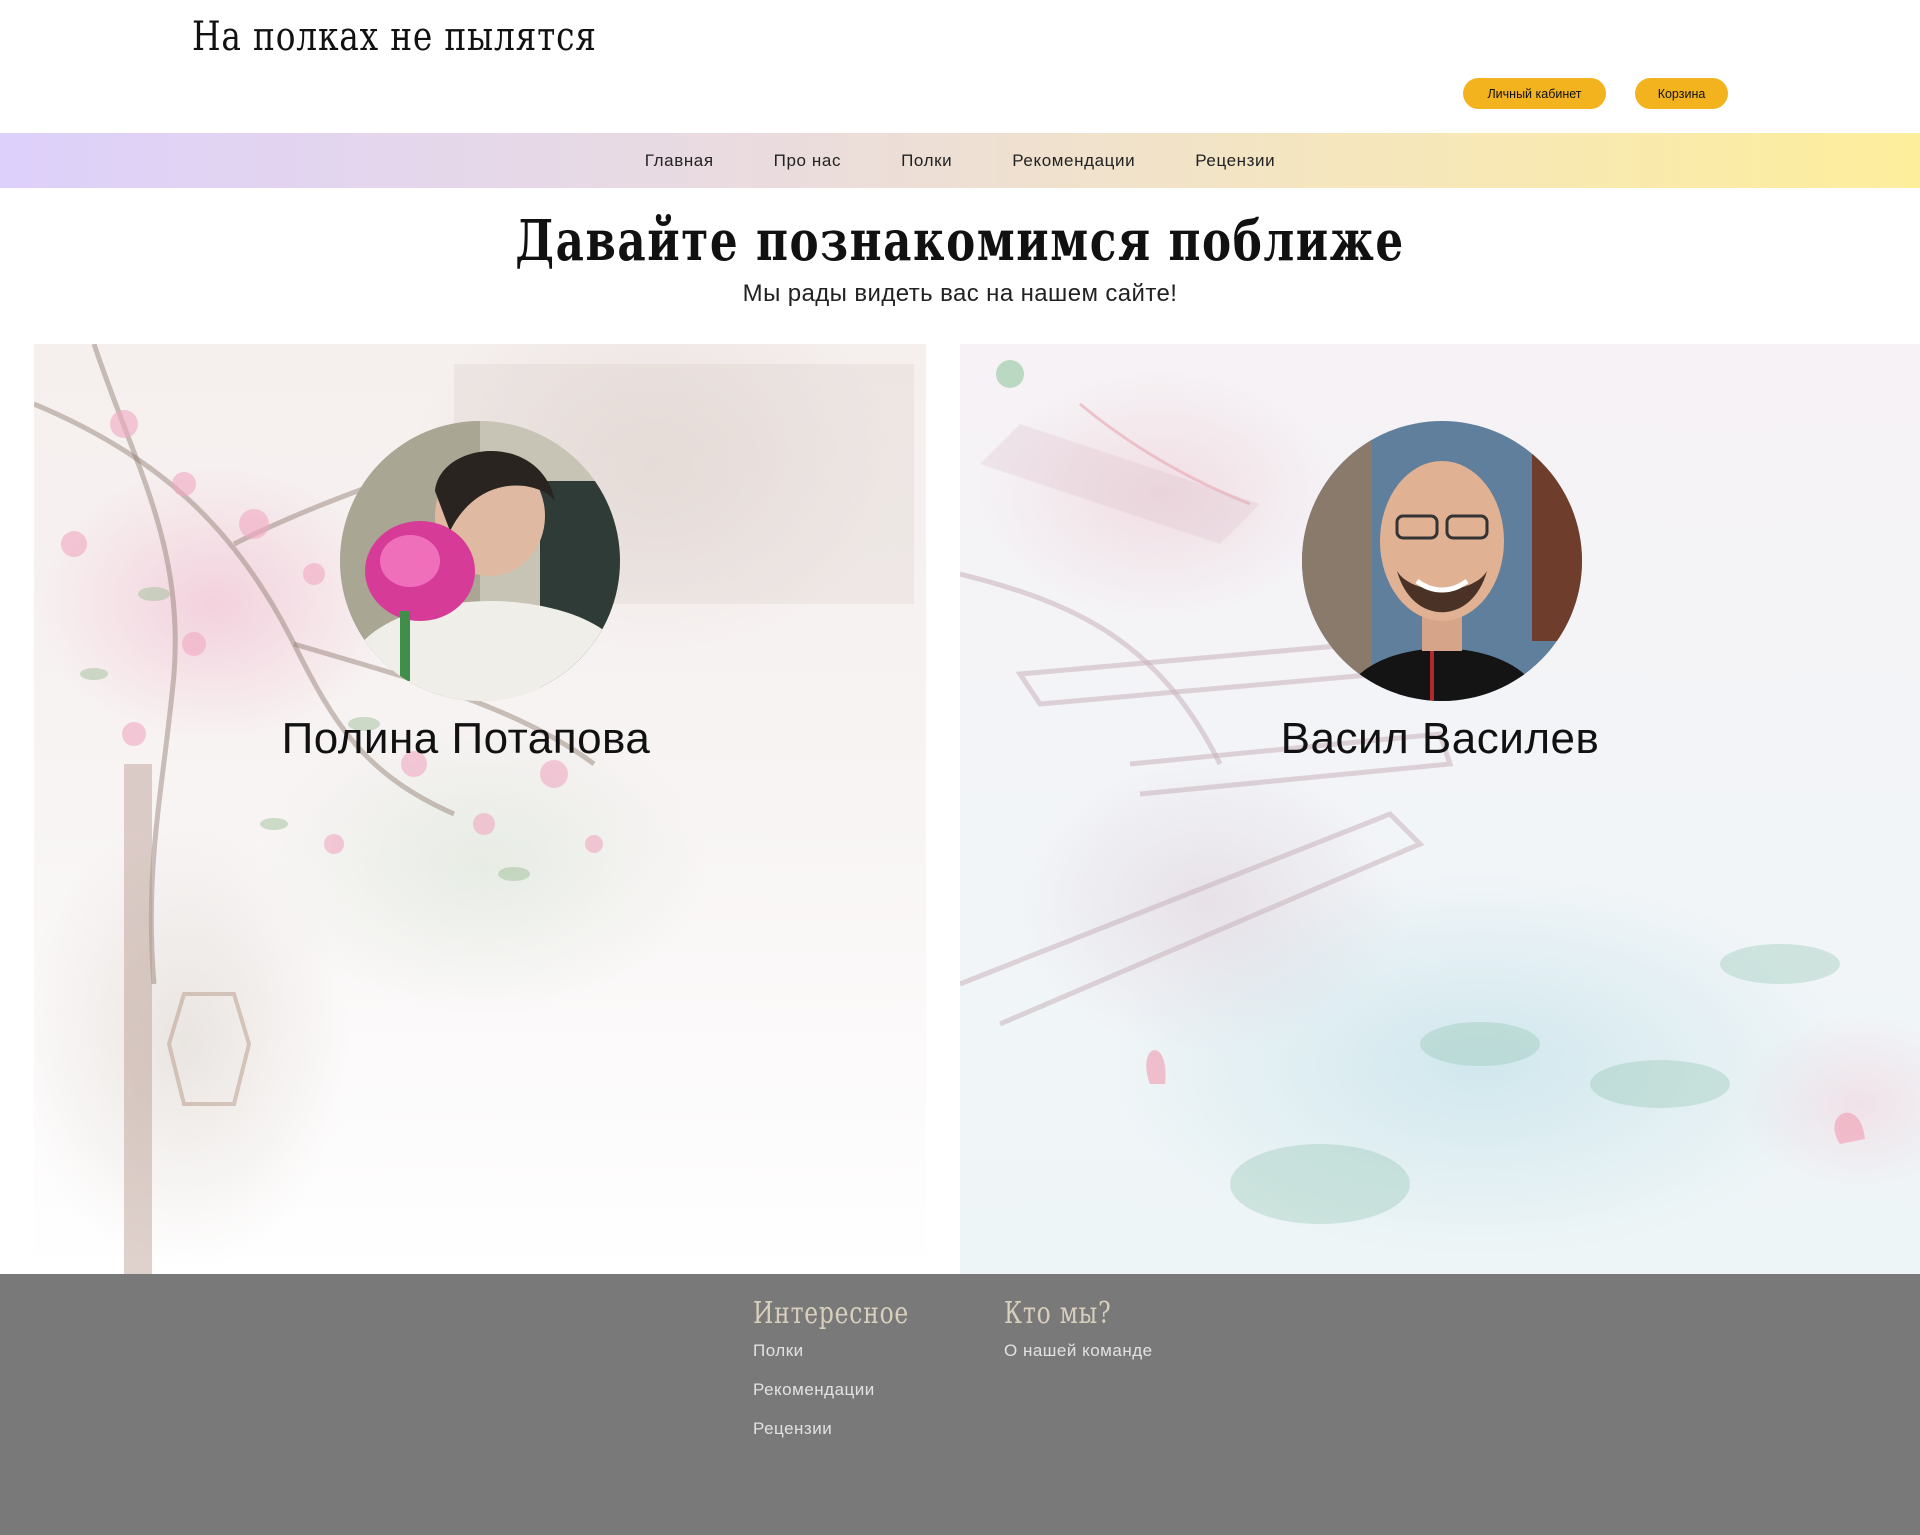 This screenshot has width=1920, height=1535. Describe the element at coordinates (1078, 1351) in the screenshot. I see `footer-link-our-team: О нашей команде` at that location.